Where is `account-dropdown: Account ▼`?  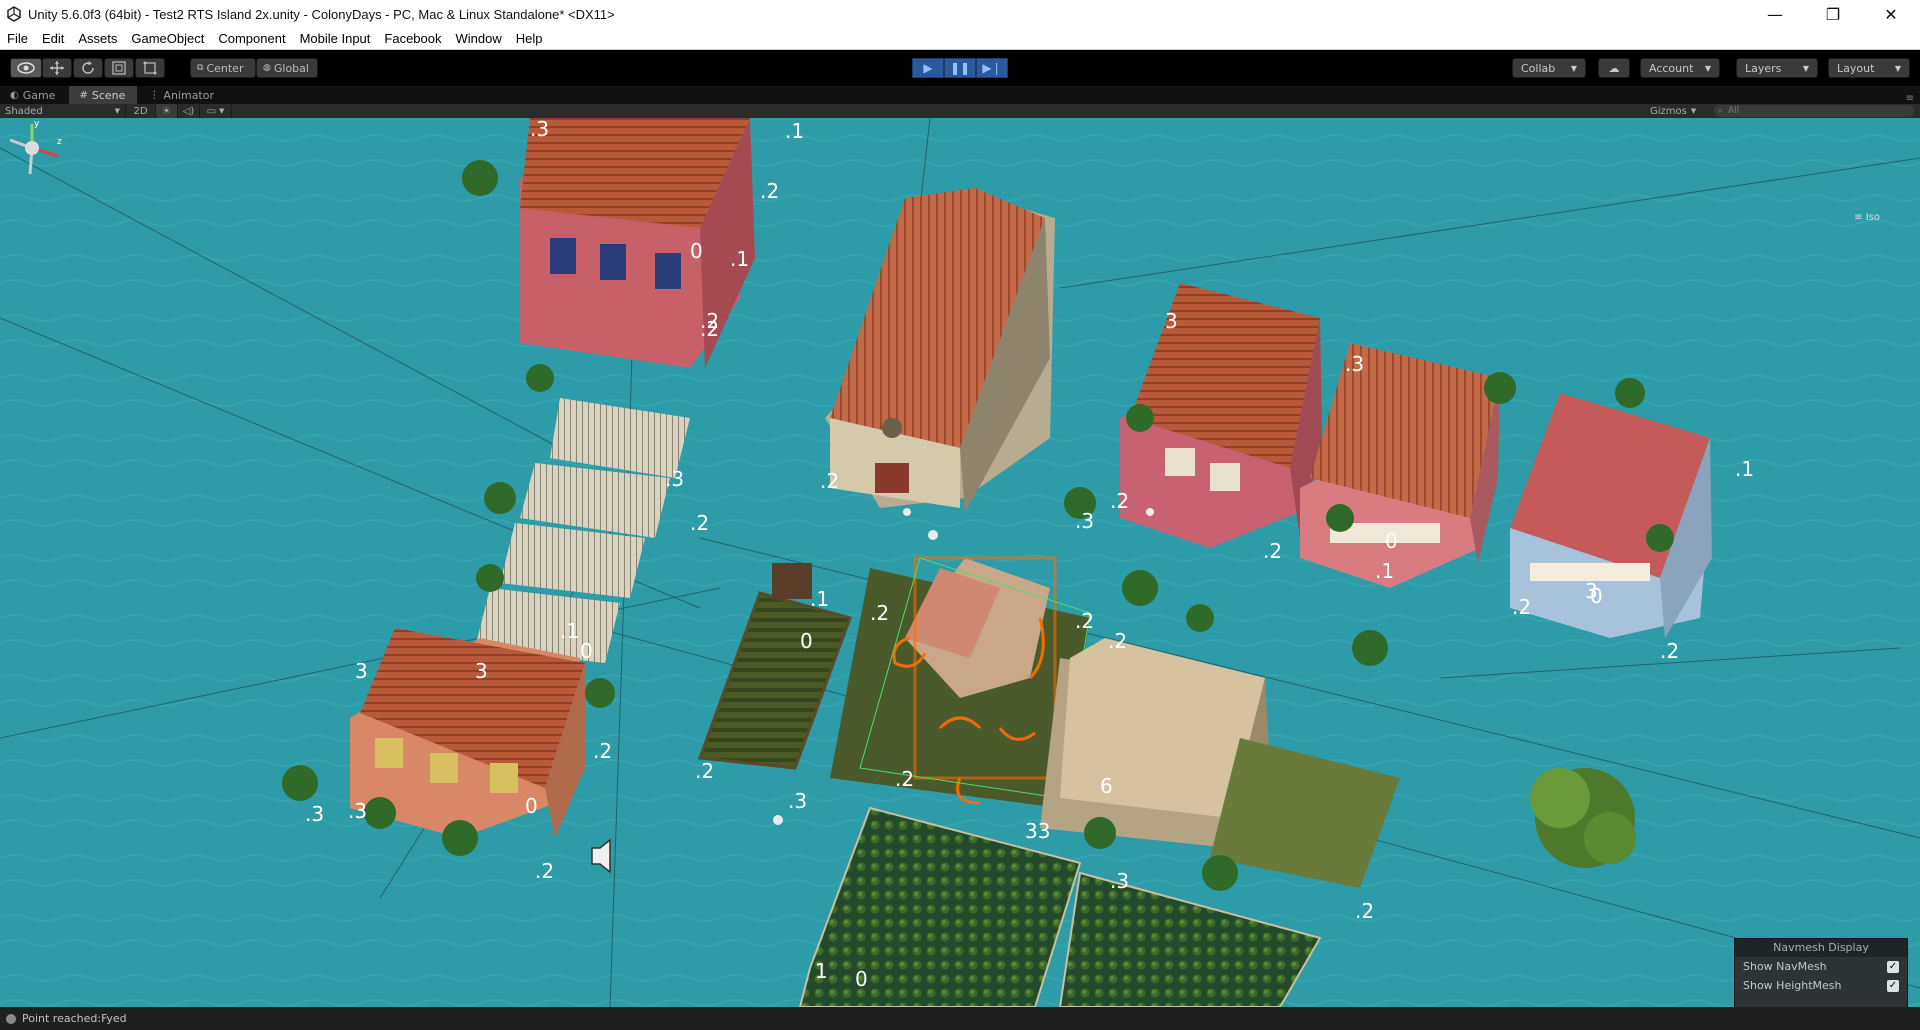 account-dropdown: Account ▼ is located at coordinates (1680, 68).